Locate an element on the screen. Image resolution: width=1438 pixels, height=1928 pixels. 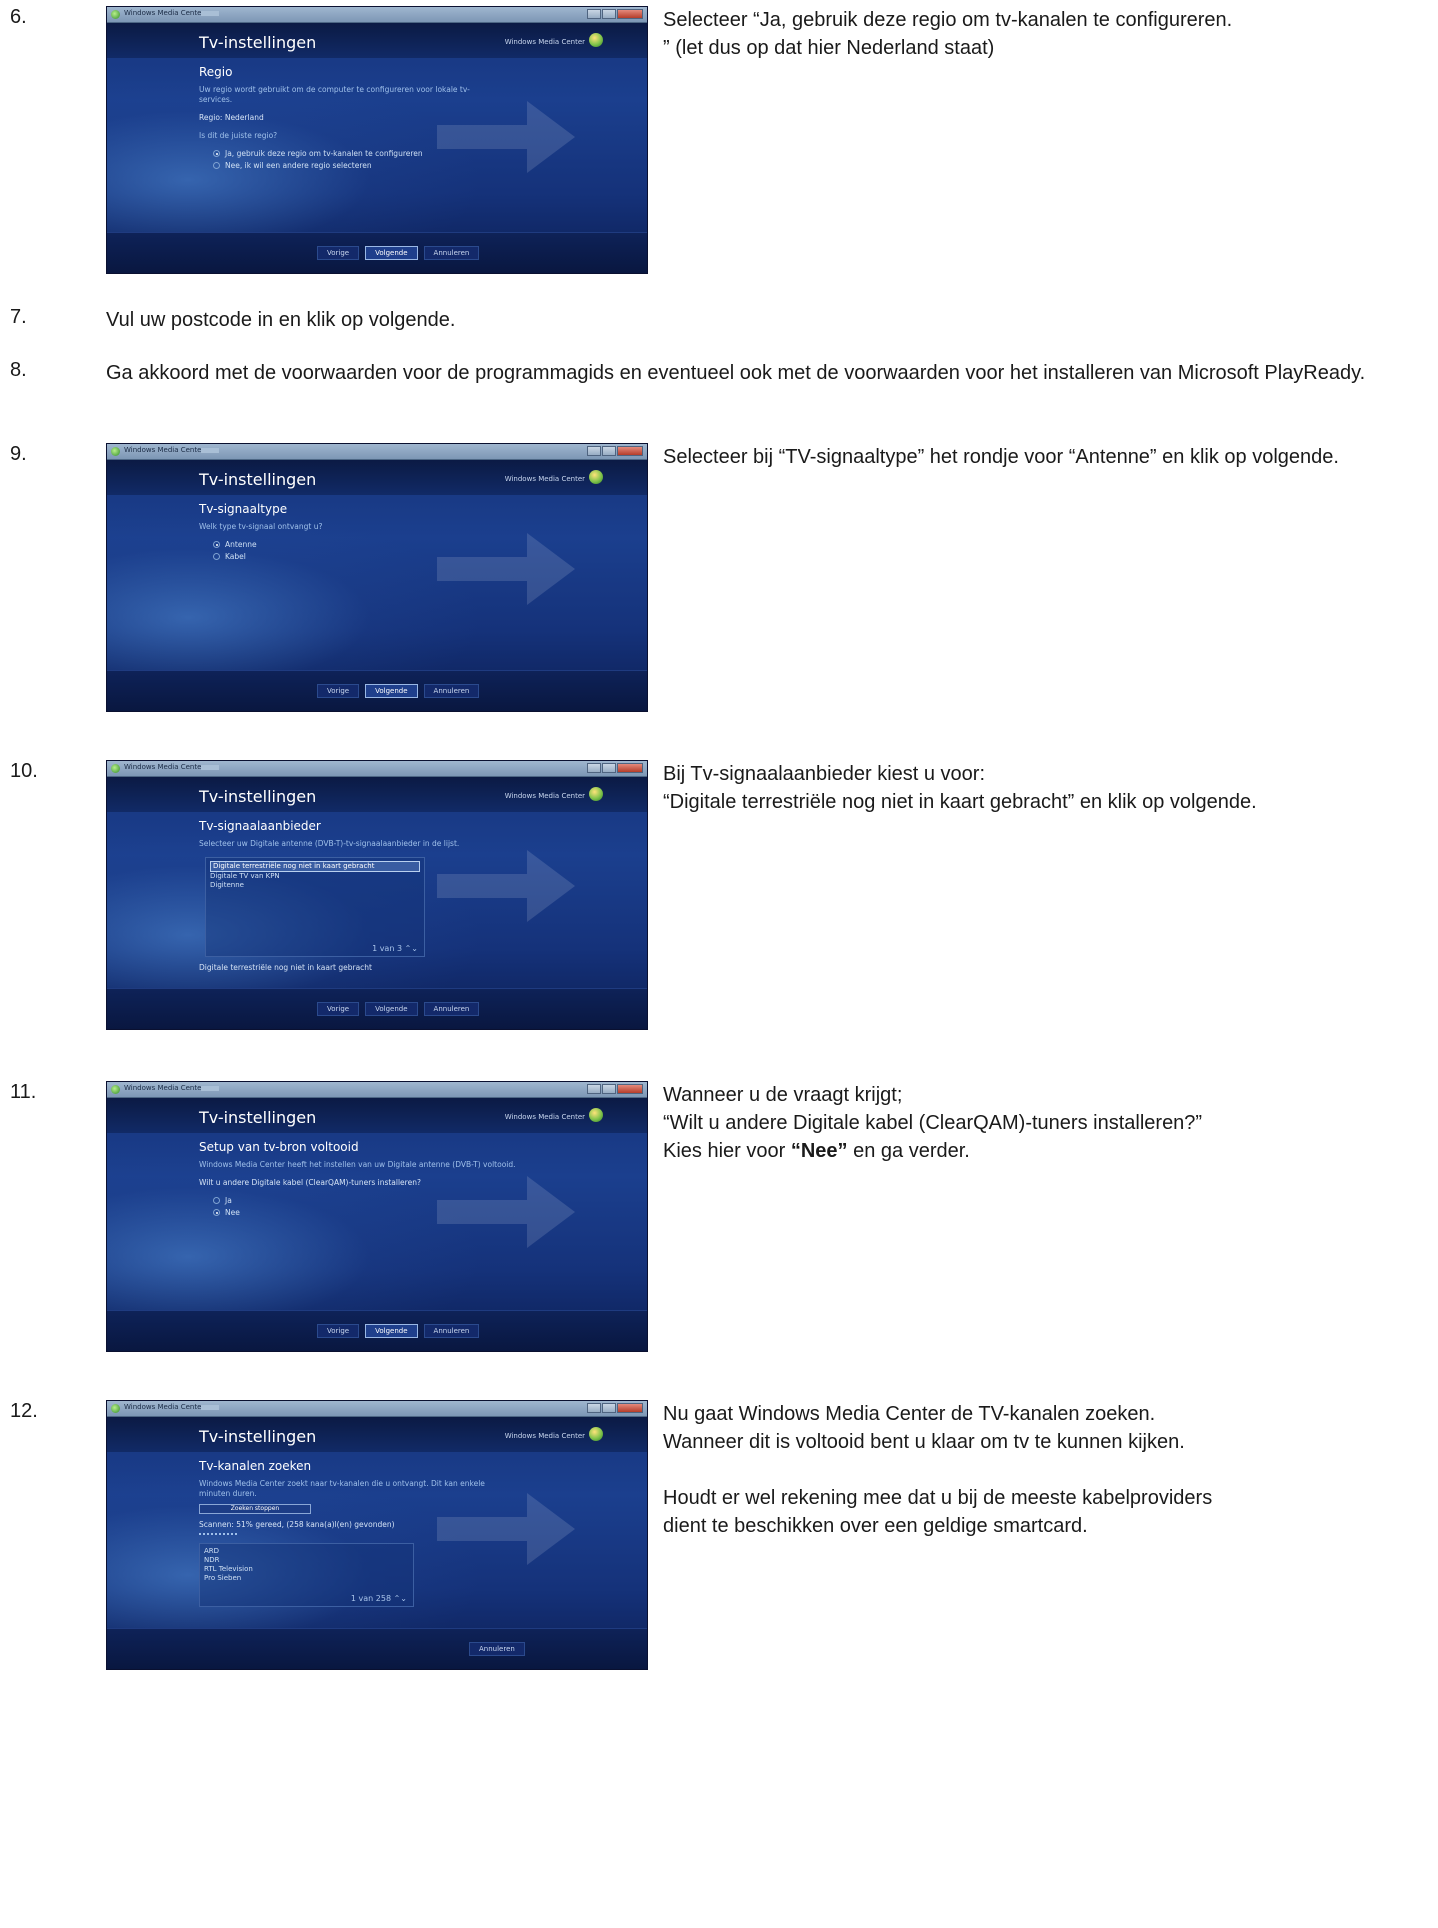
radio-option-no: Nee, ik wil een andere regio selecteren is located at coordinates (424, 165).